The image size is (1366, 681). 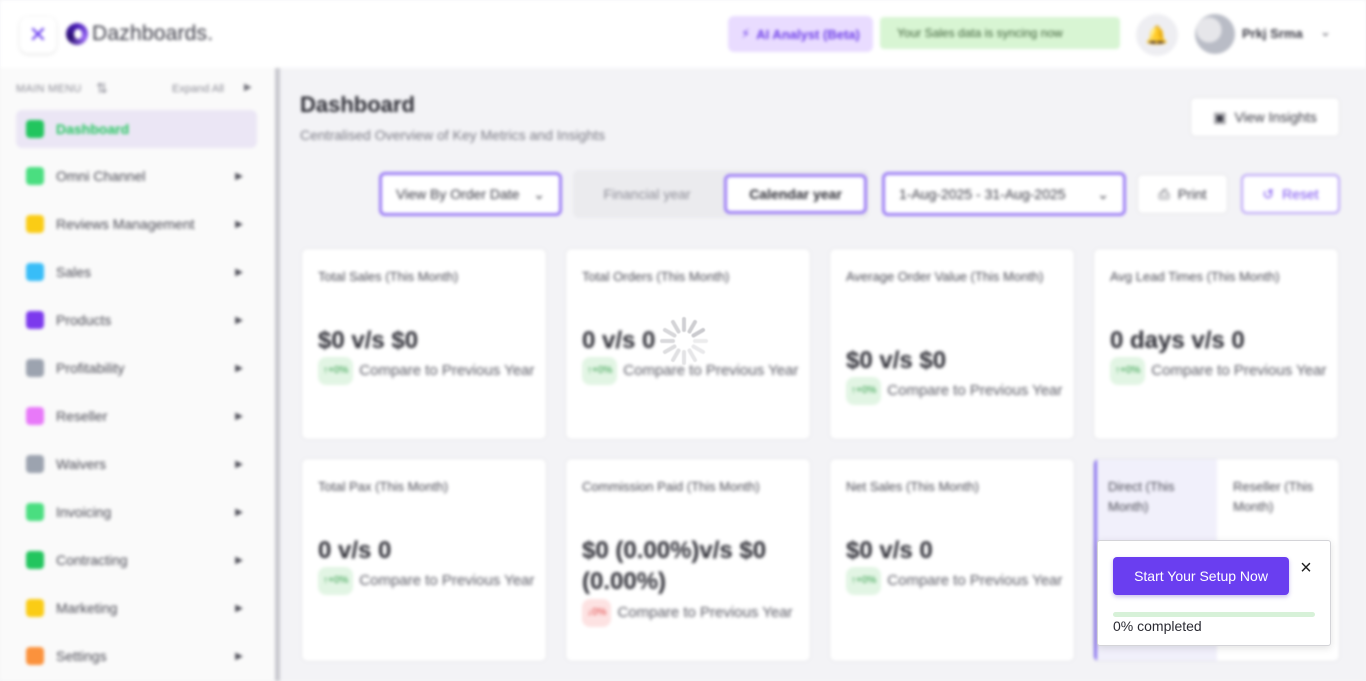 I want to click on sidebar-item-sales: Sales ▶, so click(x=136, y=272).